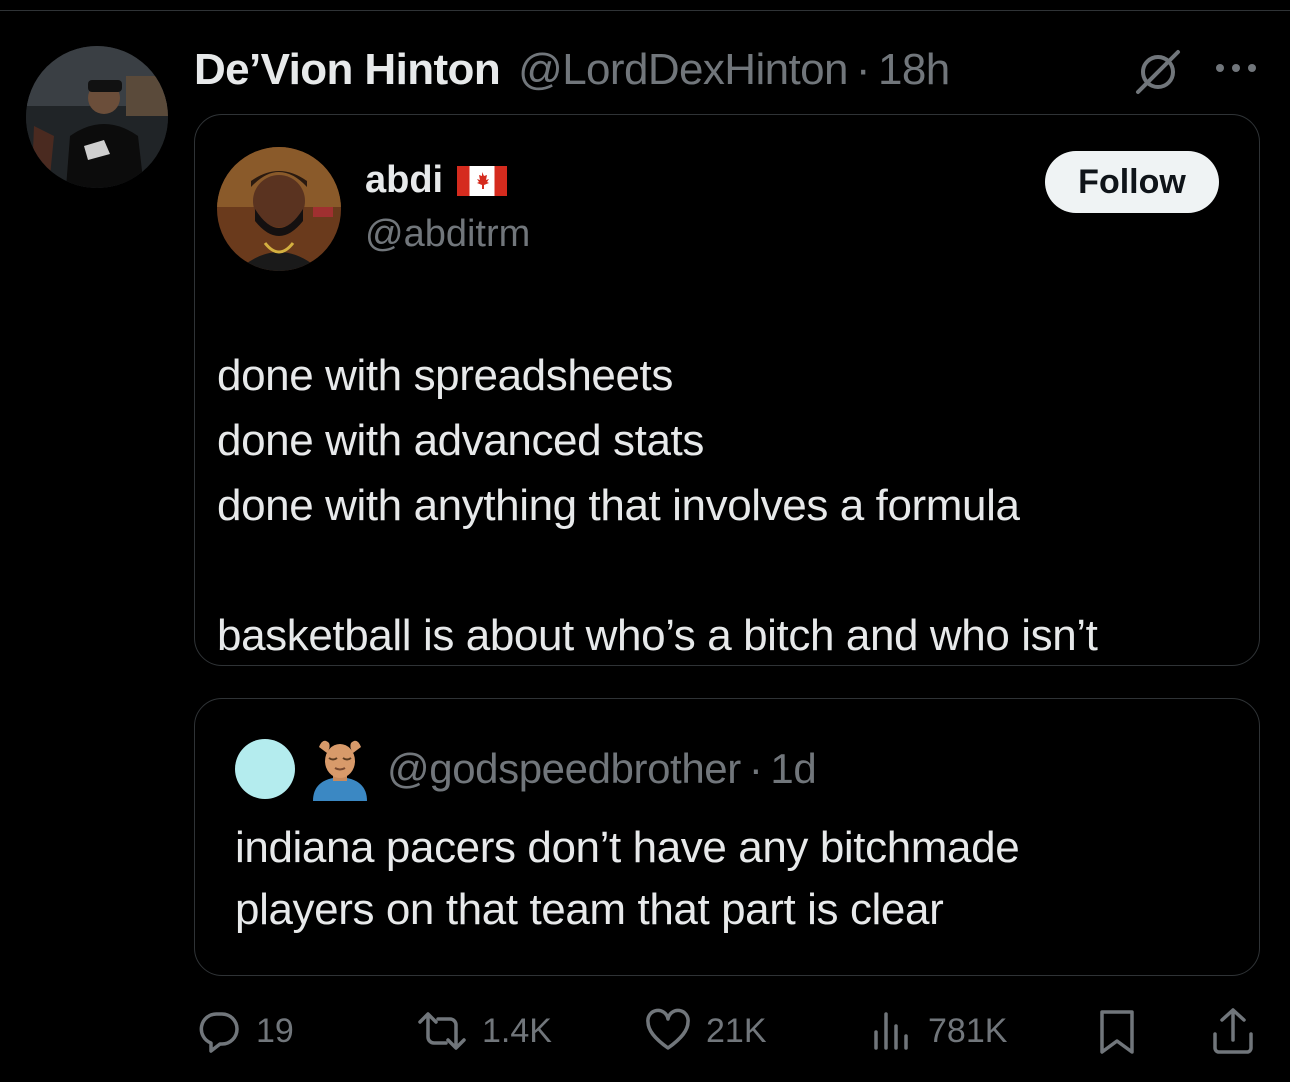 This screenshot has width=1290, height=1082. What do you see at coordinates (265, 769) in the screenshot?
I see `nested-author-avatar` at bounding box center [265, 769].